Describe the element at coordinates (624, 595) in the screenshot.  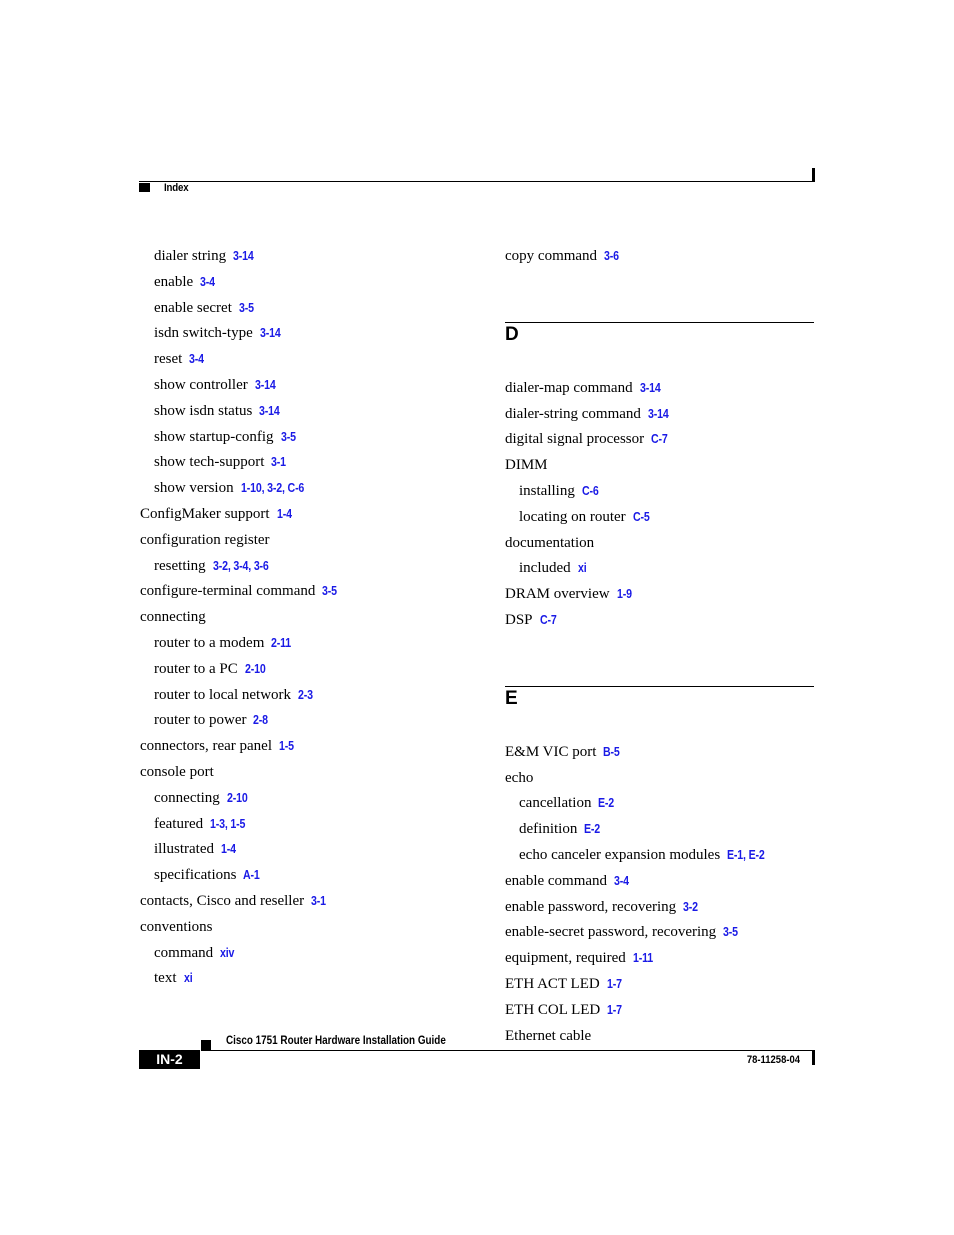
I see `page-reference-link: 1-9` at that location.